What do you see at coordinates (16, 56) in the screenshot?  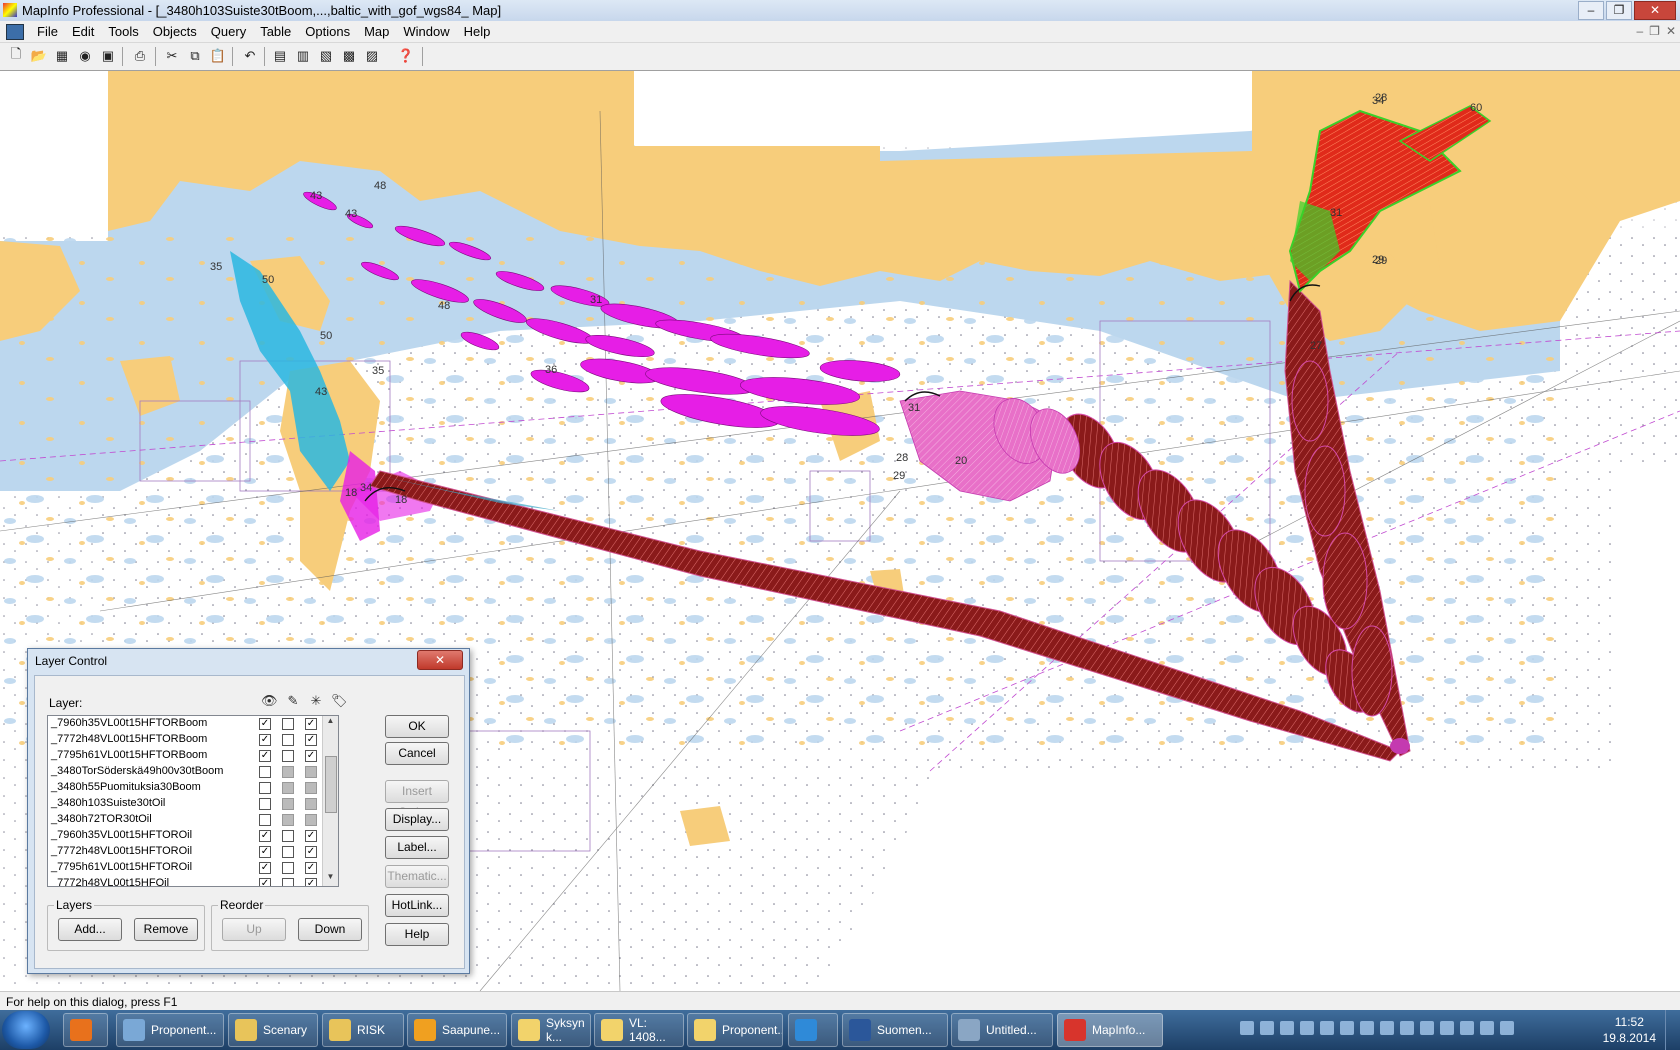 I see `new-icon: 🗋` at bounding box center [16, 56].